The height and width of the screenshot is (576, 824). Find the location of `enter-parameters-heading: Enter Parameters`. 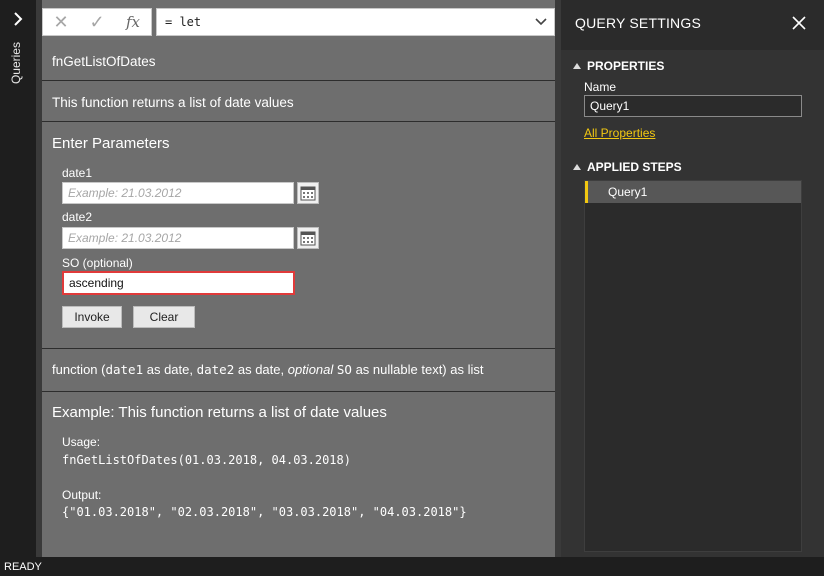

enter-parameters-heading: Enter Parameters is located at coordinates (111, 143).